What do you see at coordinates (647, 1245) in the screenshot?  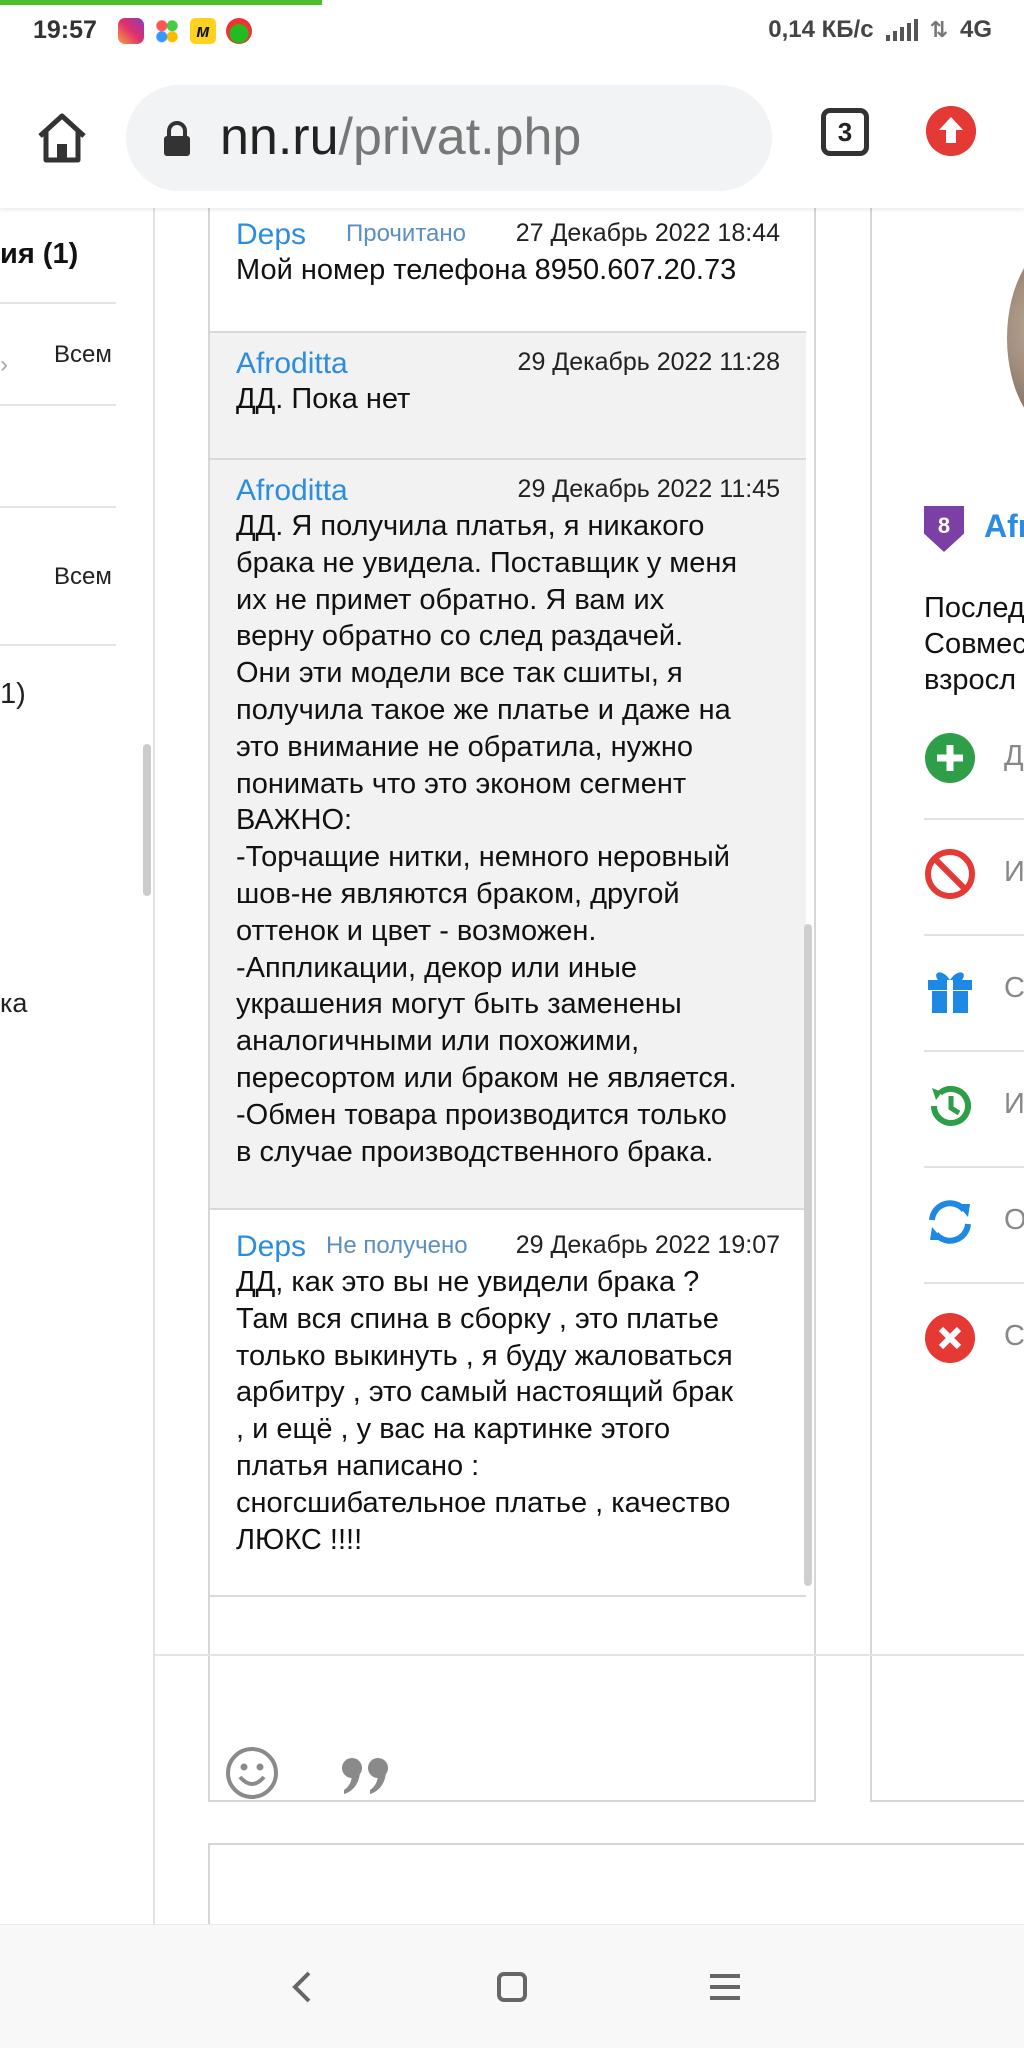 I see `message-time: 29 Декабрь 2022 19:07` at bounding box center [647, 1245].